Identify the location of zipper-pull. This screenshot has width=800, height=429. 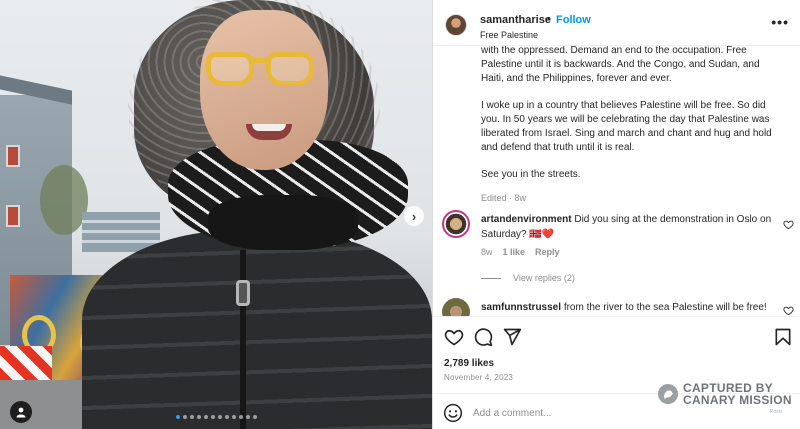
(243, 293).